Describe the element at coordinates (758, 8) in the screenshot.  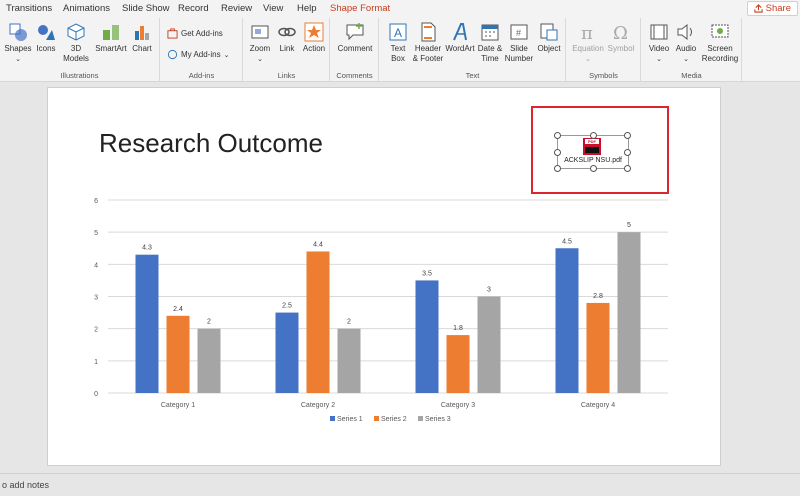
I see `share-icon` at that location.